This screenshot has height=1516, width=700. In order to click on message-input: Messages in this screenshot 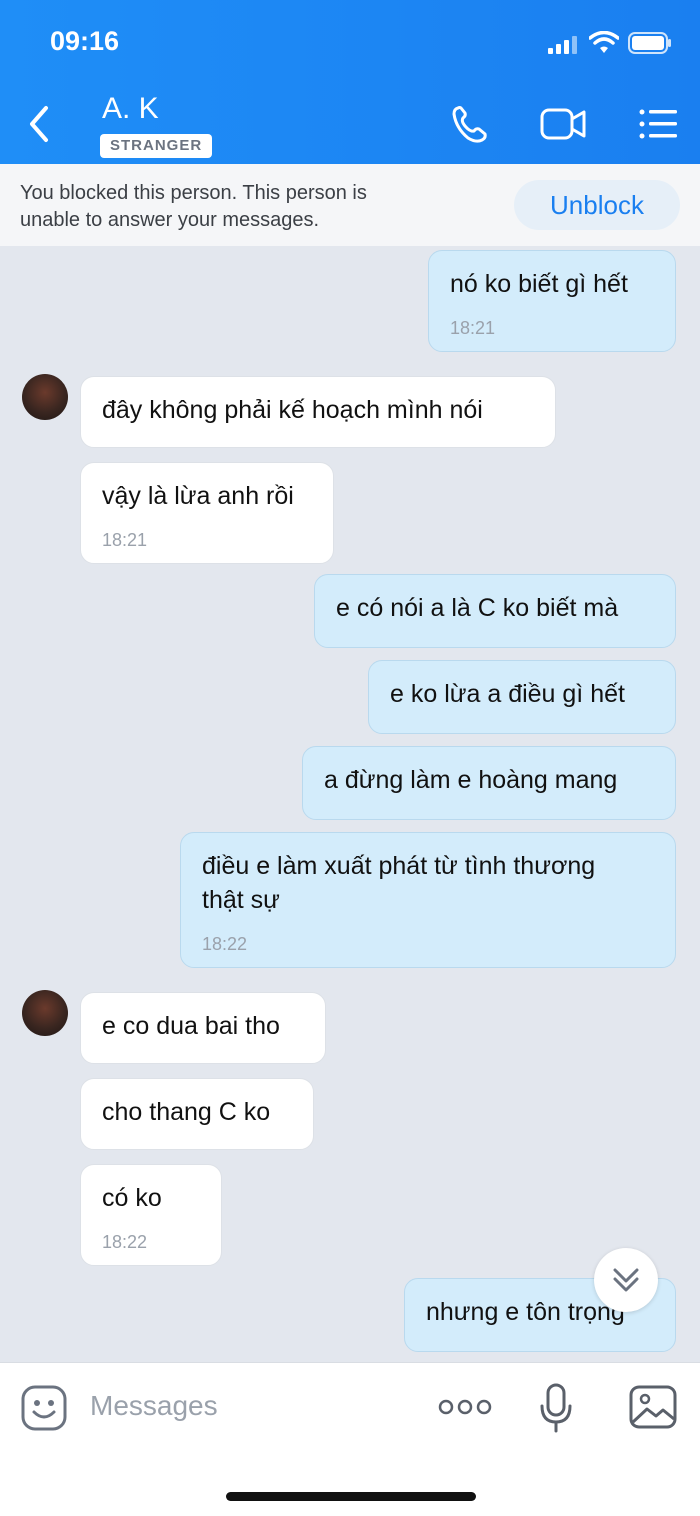, I will do `click(154, 1406)`.